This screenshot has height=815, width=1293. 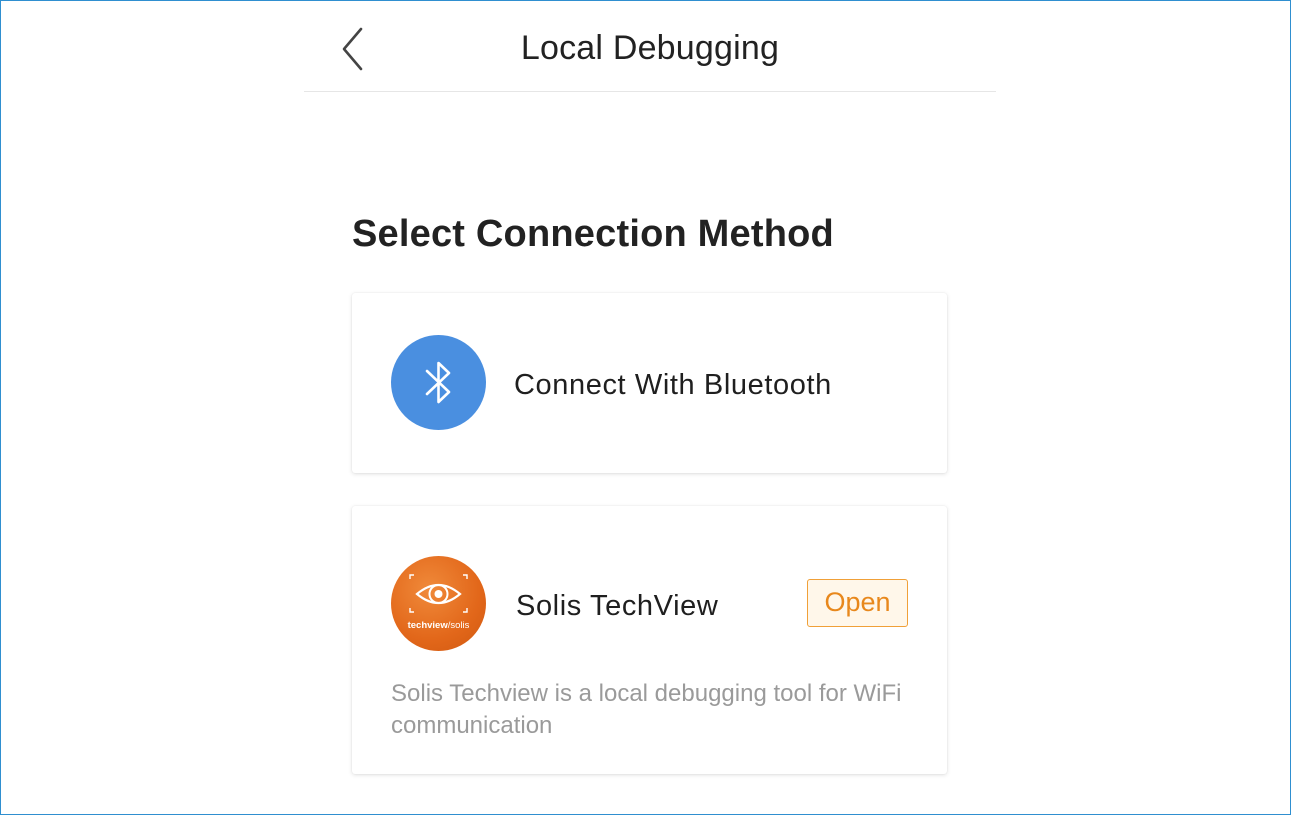 What do you see at coordinates (650, 48) in the screenshot?
I see `page-title: Local Debugging` at bounding box center [650, 48].